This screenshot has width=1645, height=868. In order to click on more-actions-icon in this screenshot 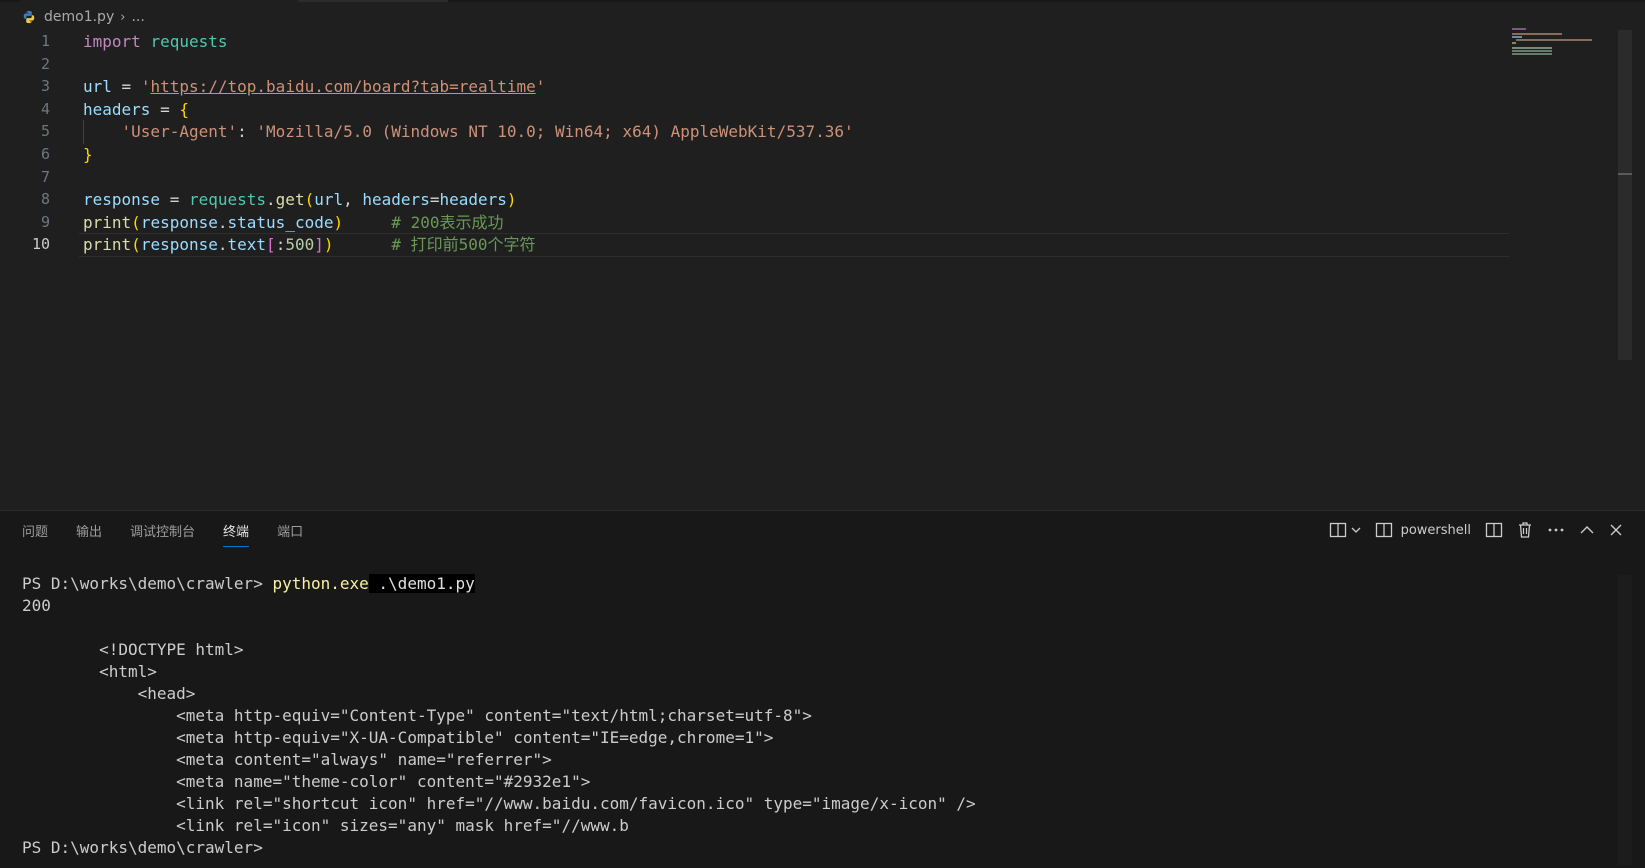, I will do `click(1556, 530)`.